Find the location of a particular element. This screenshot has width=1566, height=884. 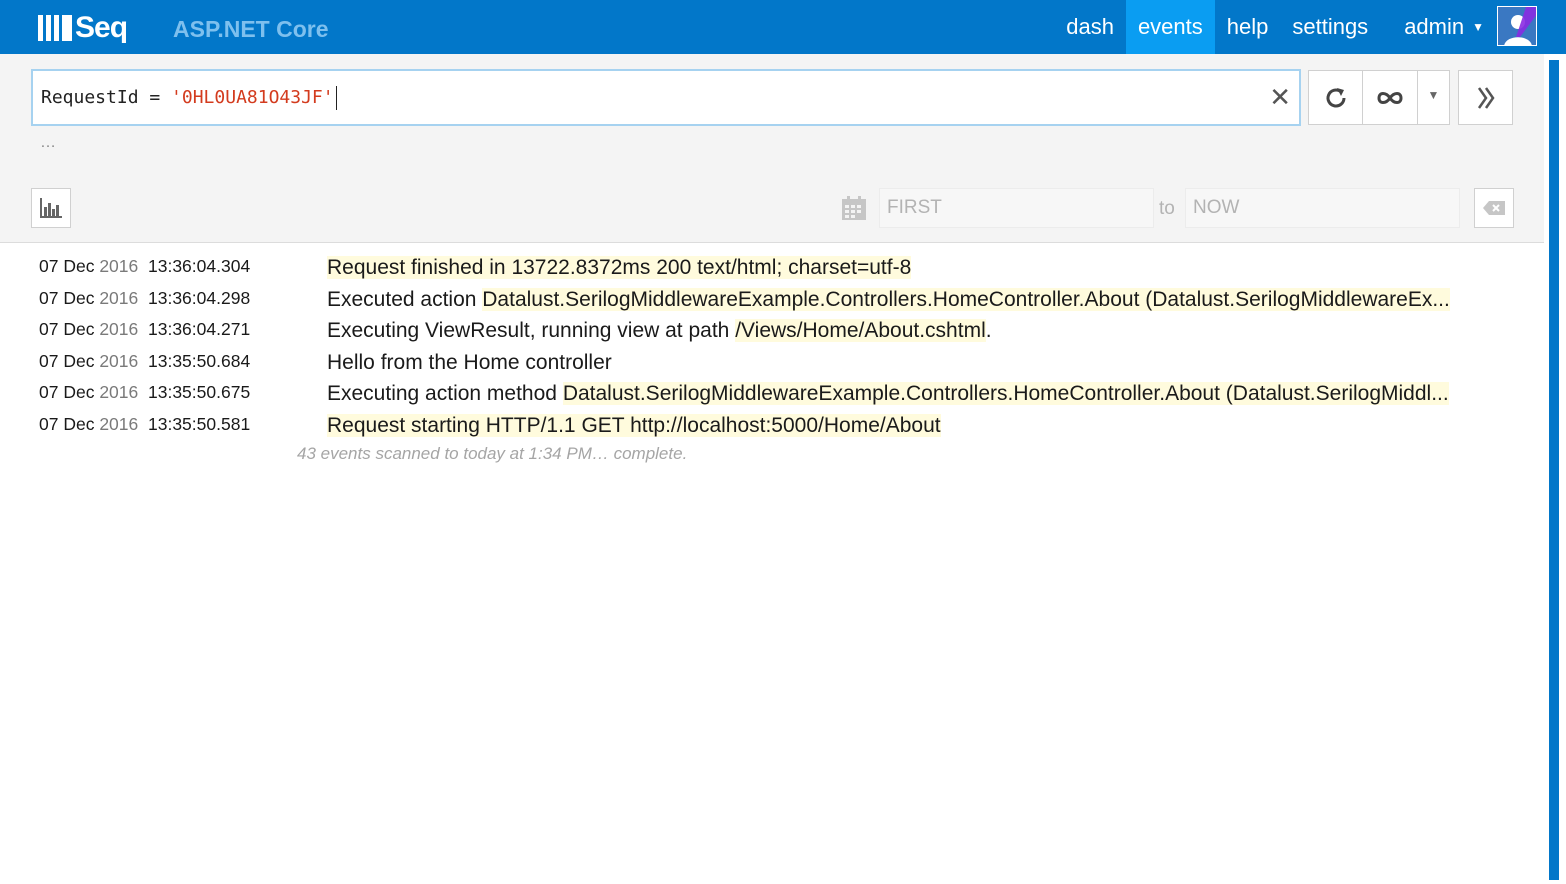

event-message-text: Executing action method is located at coordinates (445, 394).